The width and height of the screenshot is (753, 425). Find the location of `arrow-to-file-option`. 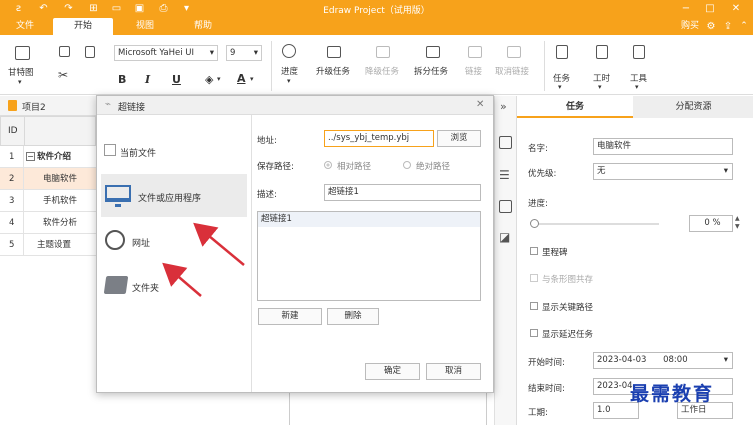

arrow-to-file-option is located at coordinates (219, 244).